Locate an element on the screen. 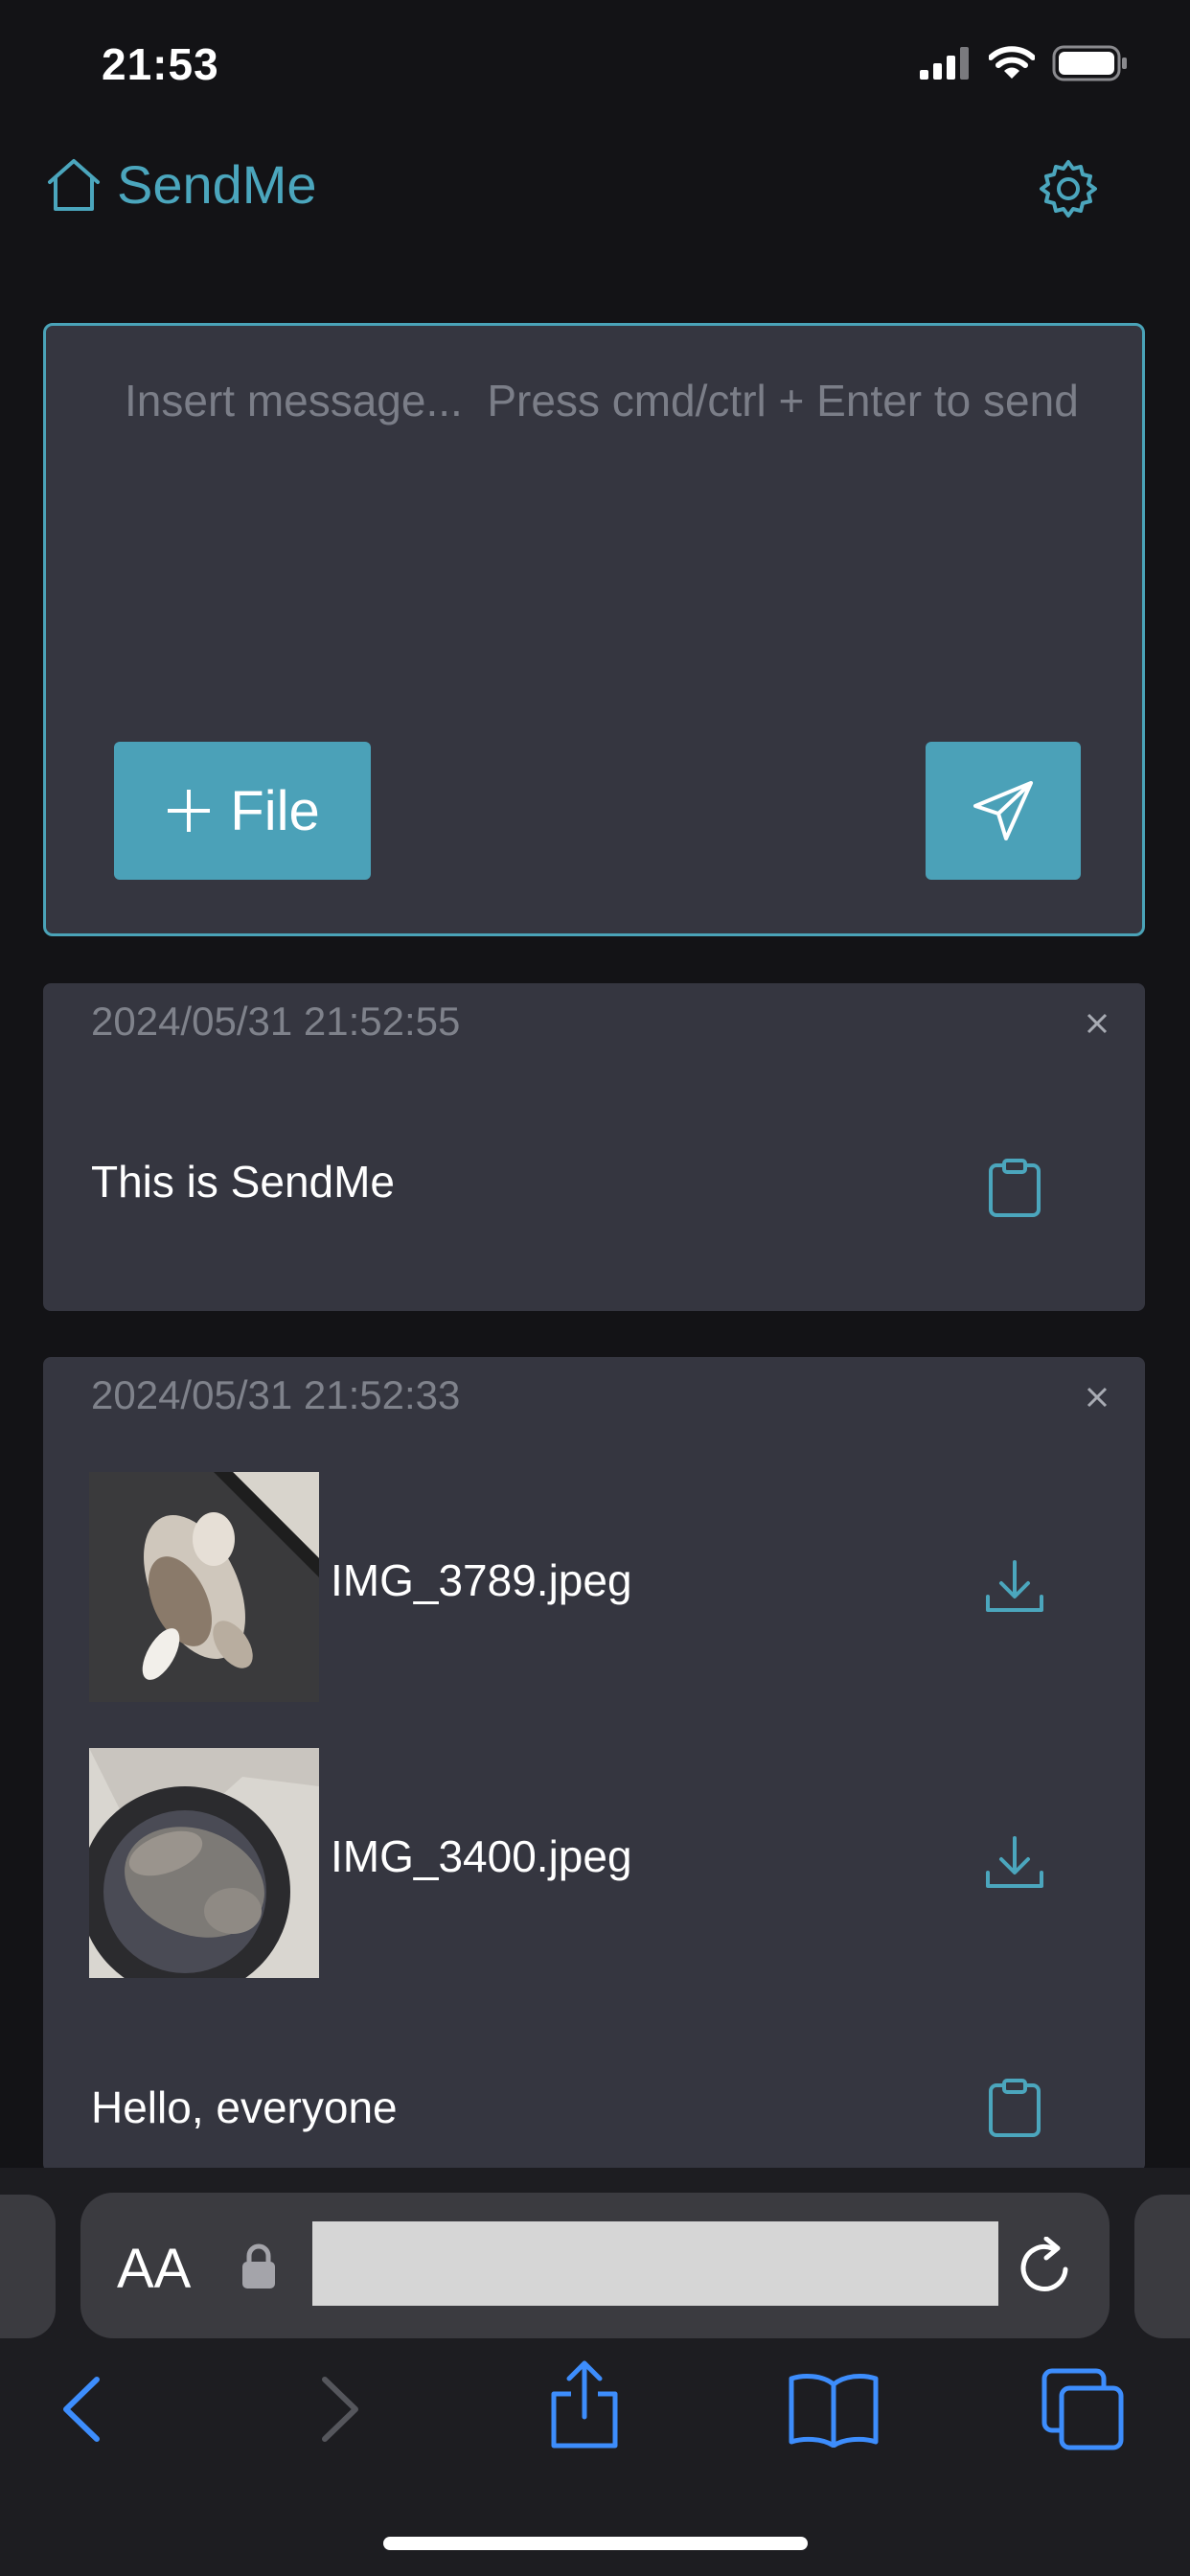 The image size is (1190, 2576). tabs-icon is located at coordinates (1082, 2409).